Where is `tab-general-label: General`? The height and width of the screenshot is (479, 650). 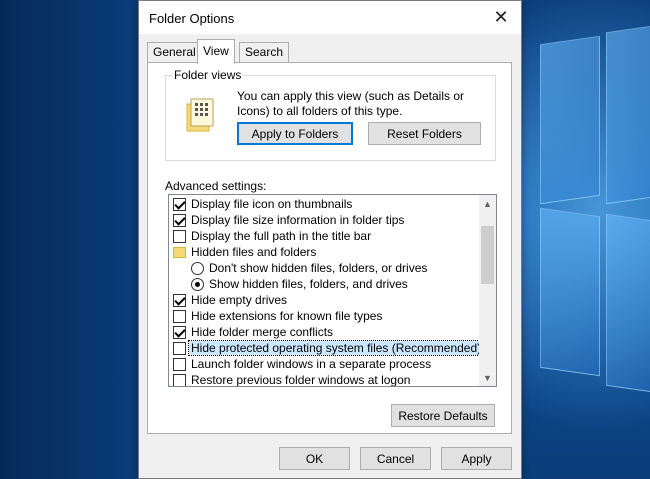
tab-general-label: General is located at coordinates (174, 52).